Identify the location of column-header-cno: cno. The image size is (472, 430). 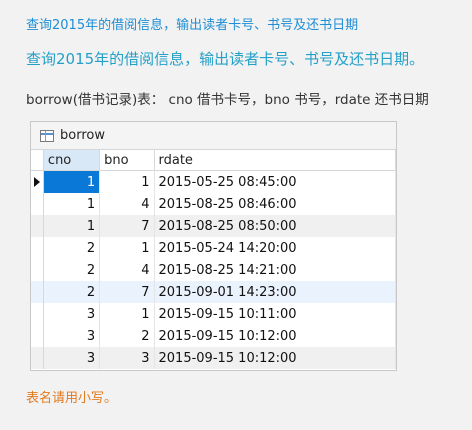
(72, 160).